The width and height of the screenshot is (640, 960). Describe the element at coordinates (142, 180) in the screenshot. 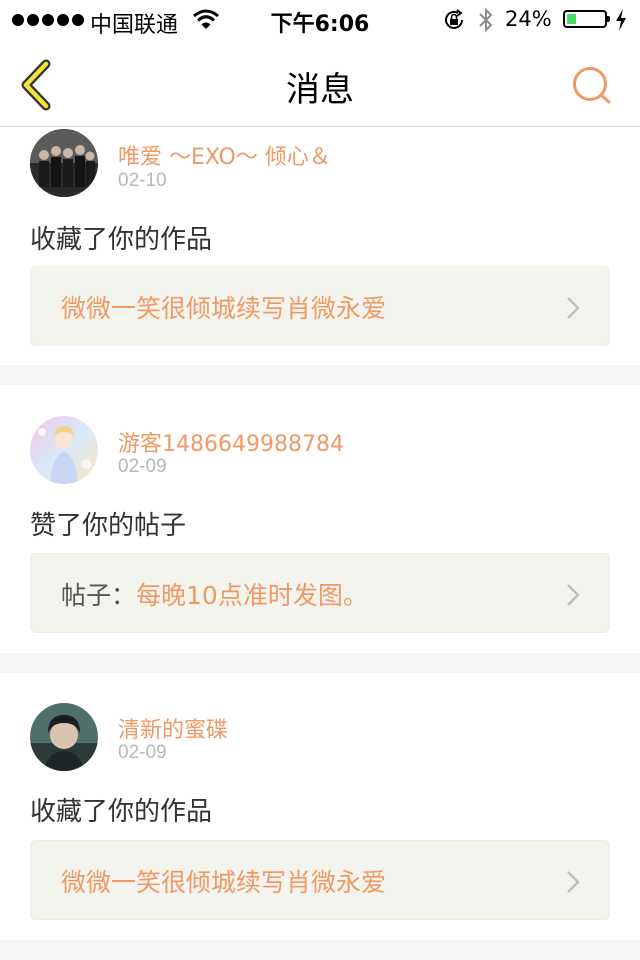

I see `message-date: 02-10` at that location.